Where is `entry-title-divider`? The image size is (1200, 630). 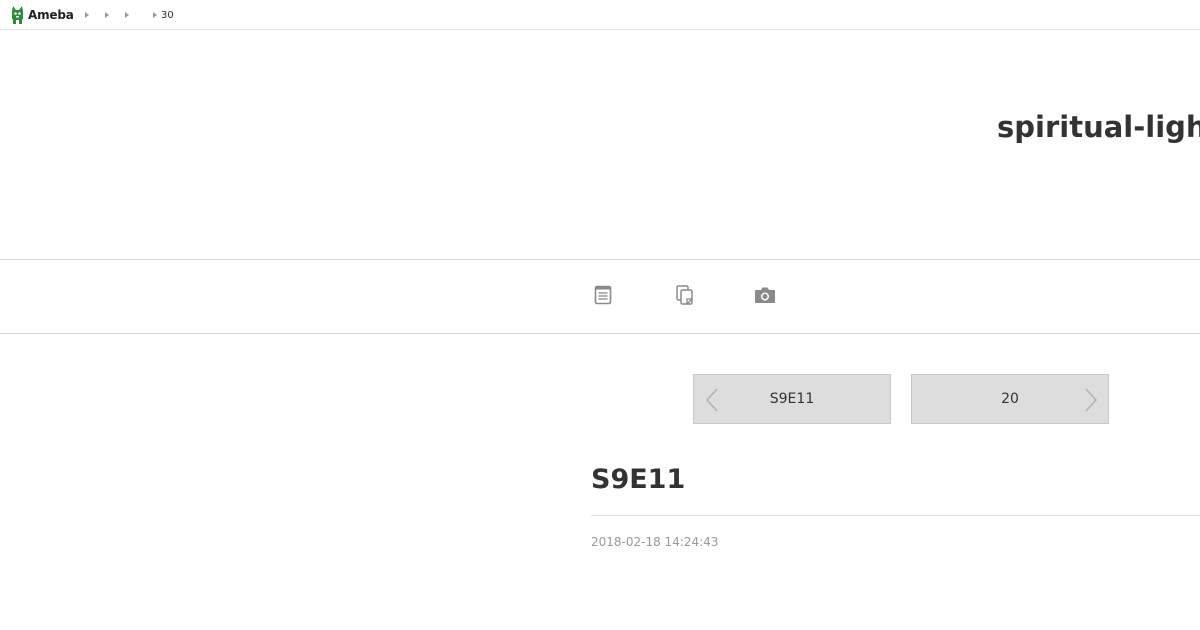 entry-title-divider is located at coordinates (895, 515).